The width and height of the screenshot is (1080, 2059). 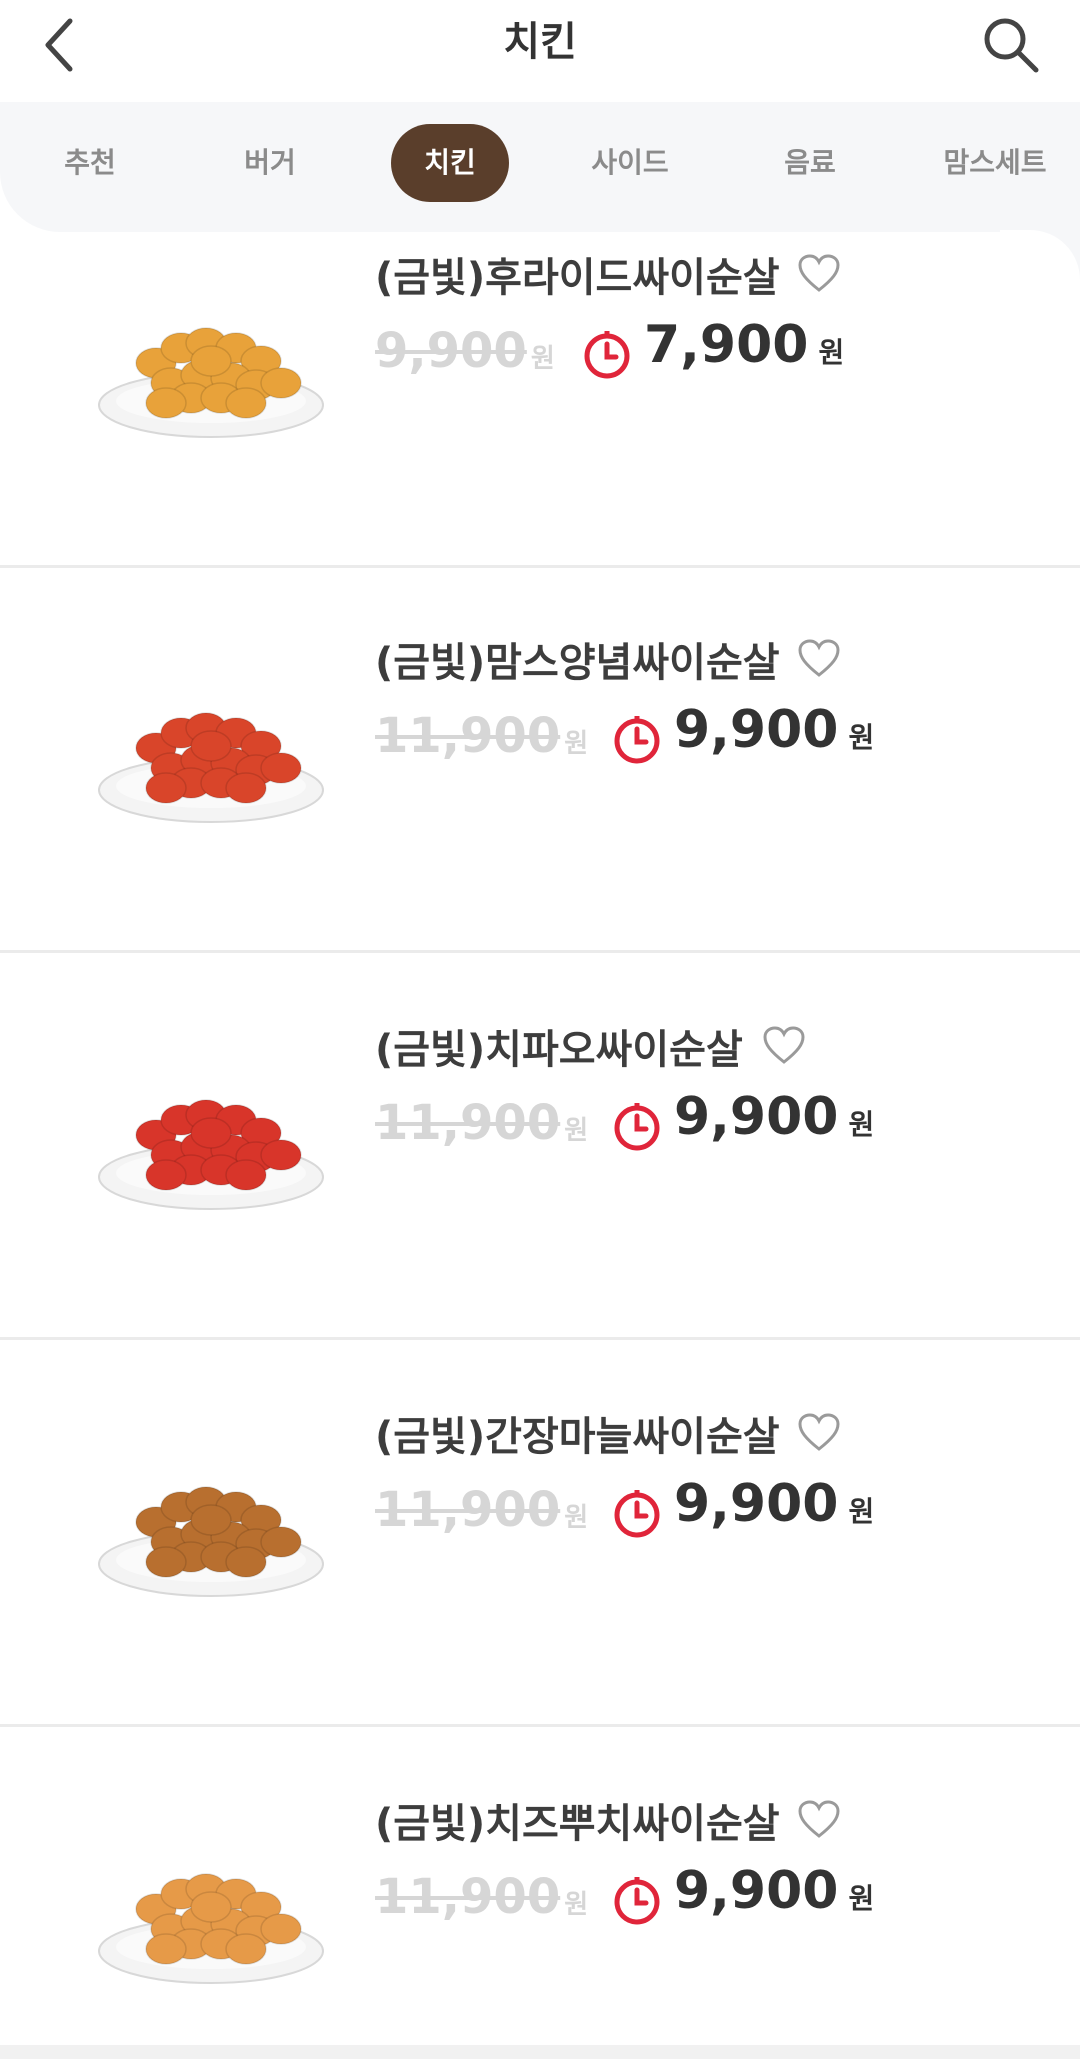 I want to click on original-price: 9,900 원, so click(x=465, y=351).